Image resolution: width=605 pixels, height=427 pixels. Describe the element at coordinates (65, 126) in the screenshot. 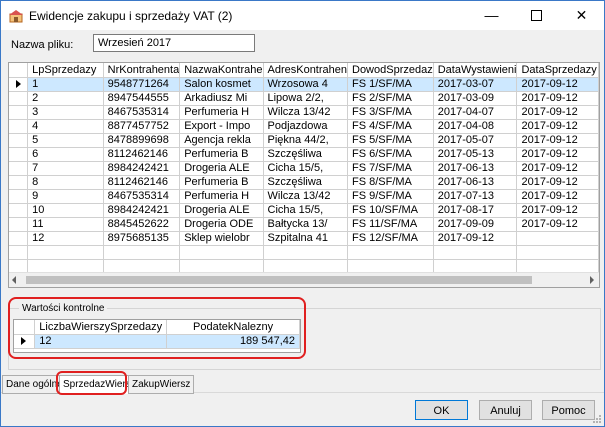

I see `table-cell: 4` at that location.